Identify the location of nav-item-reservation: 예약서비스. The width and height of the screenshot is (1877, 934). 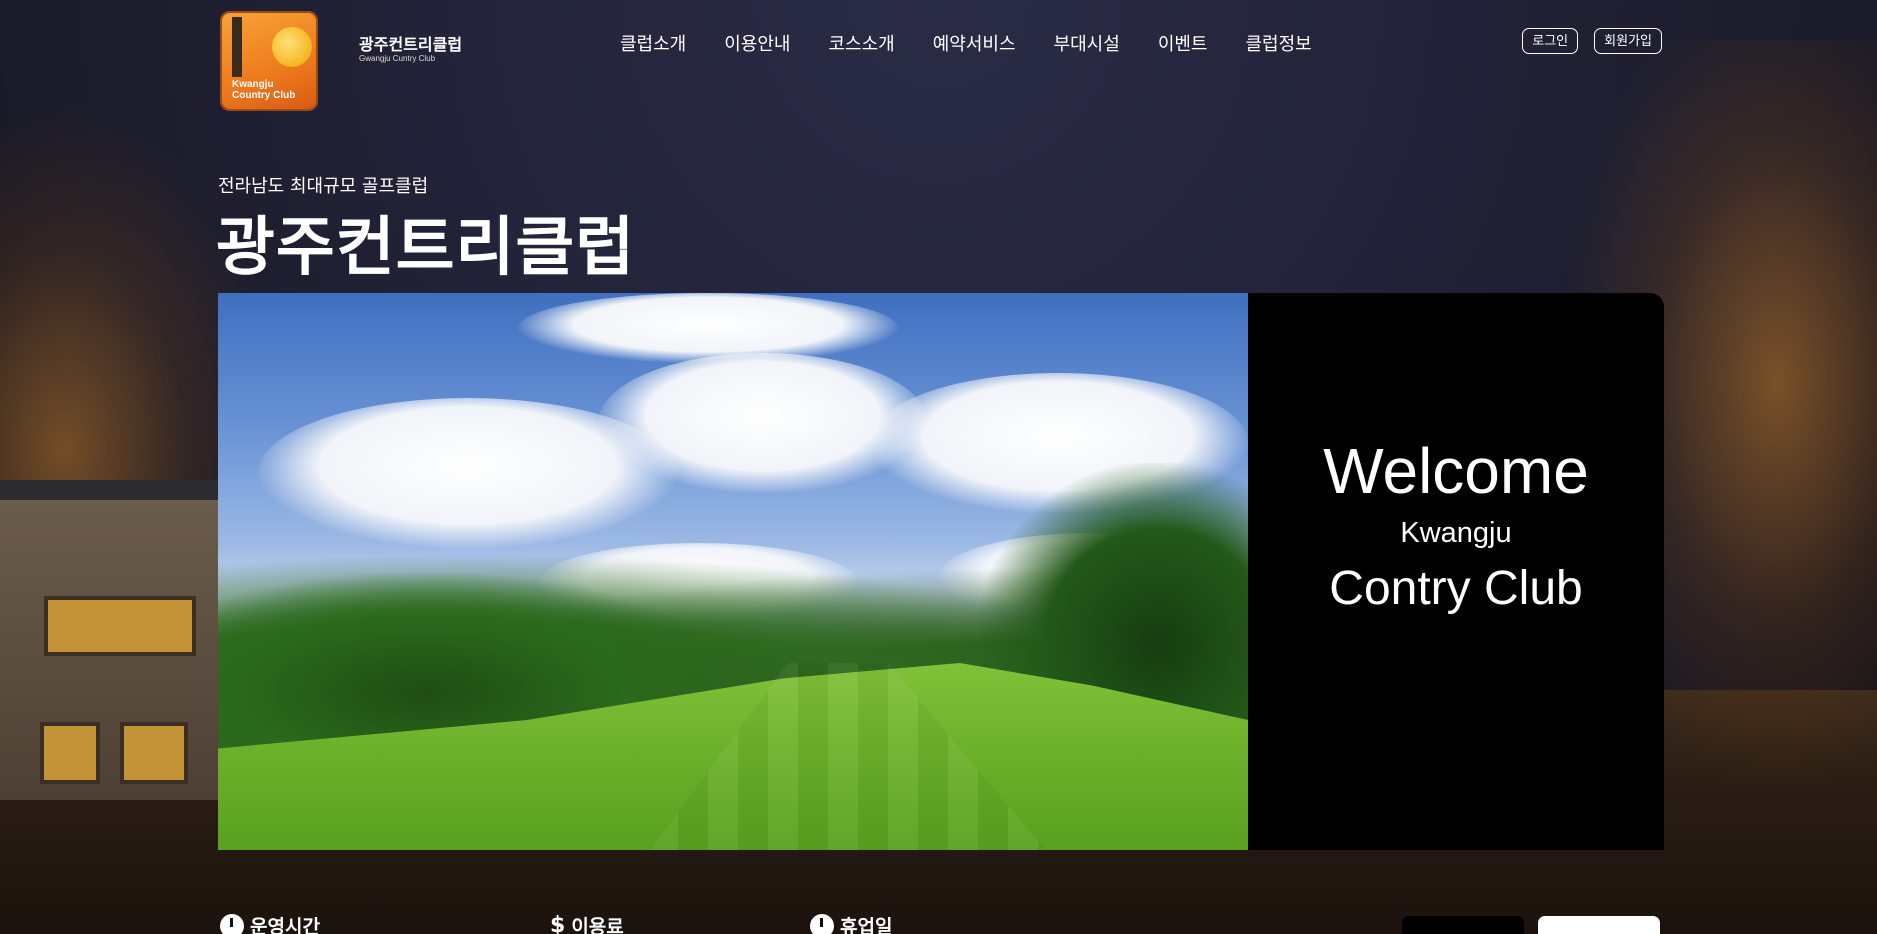
(974, 43).